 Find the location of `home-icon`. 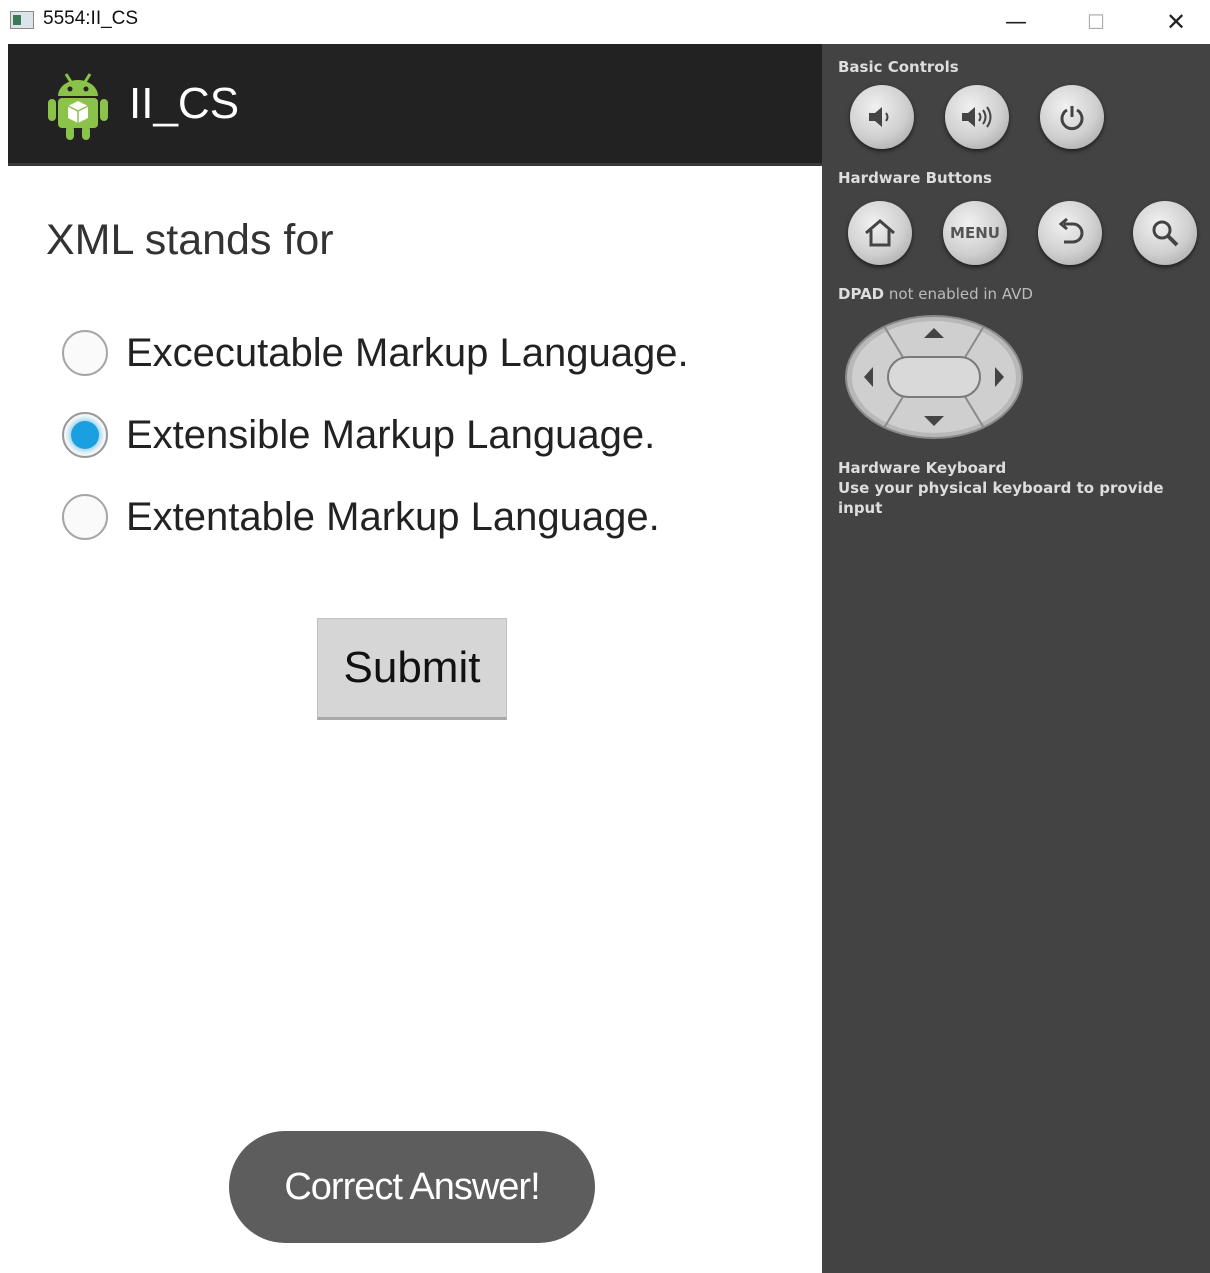

home-icon is located at coordinates (880, 233).